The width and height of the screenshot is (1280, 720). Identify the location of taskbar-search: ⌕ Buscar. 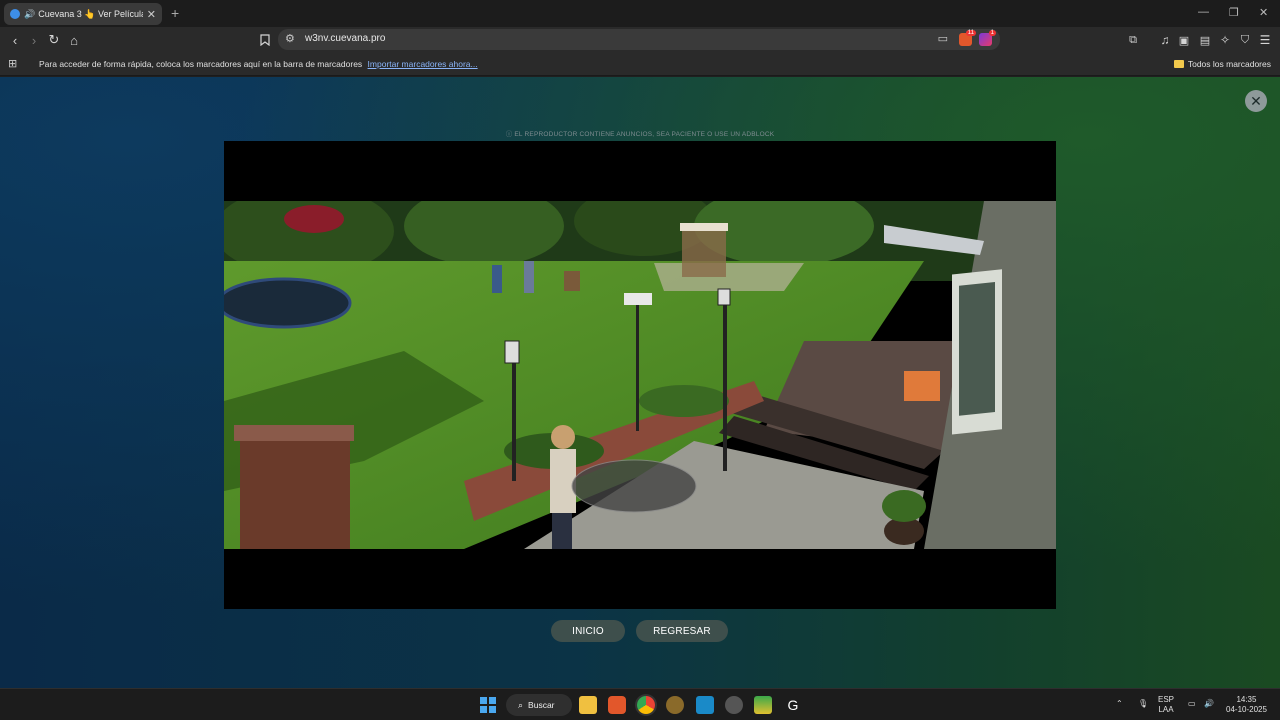
(539, 705).